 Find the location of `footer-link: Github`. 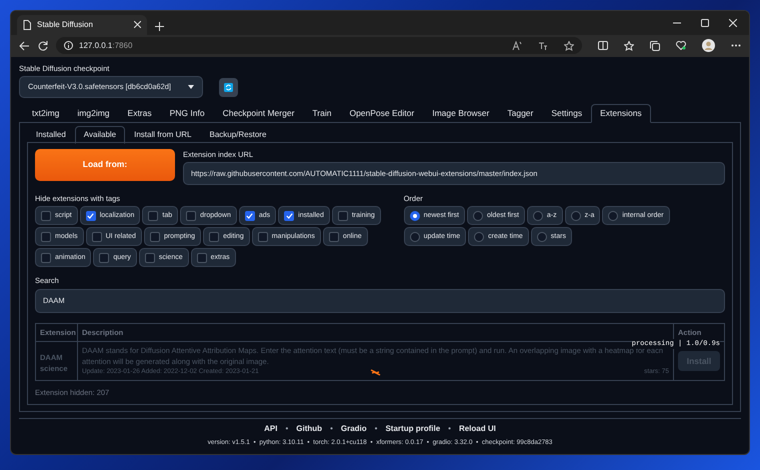

footer-link: Github is located at coordinates (309, 429).